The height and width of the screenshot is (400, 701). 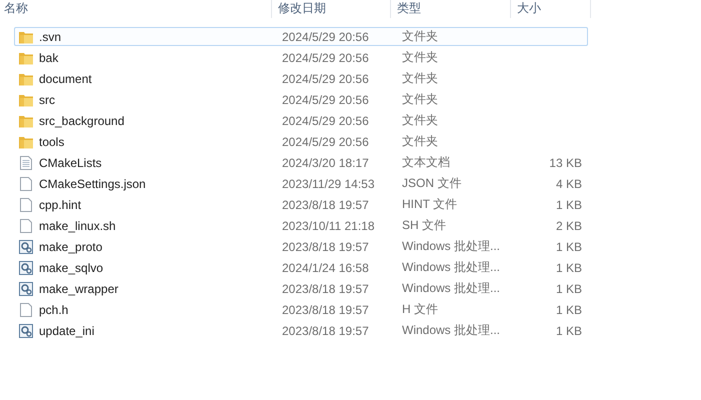 What do you see at coordinates (92, 183) in the screenshot?
I see `file-name: CMakeSettings.json` at bounding box center [92, 183].